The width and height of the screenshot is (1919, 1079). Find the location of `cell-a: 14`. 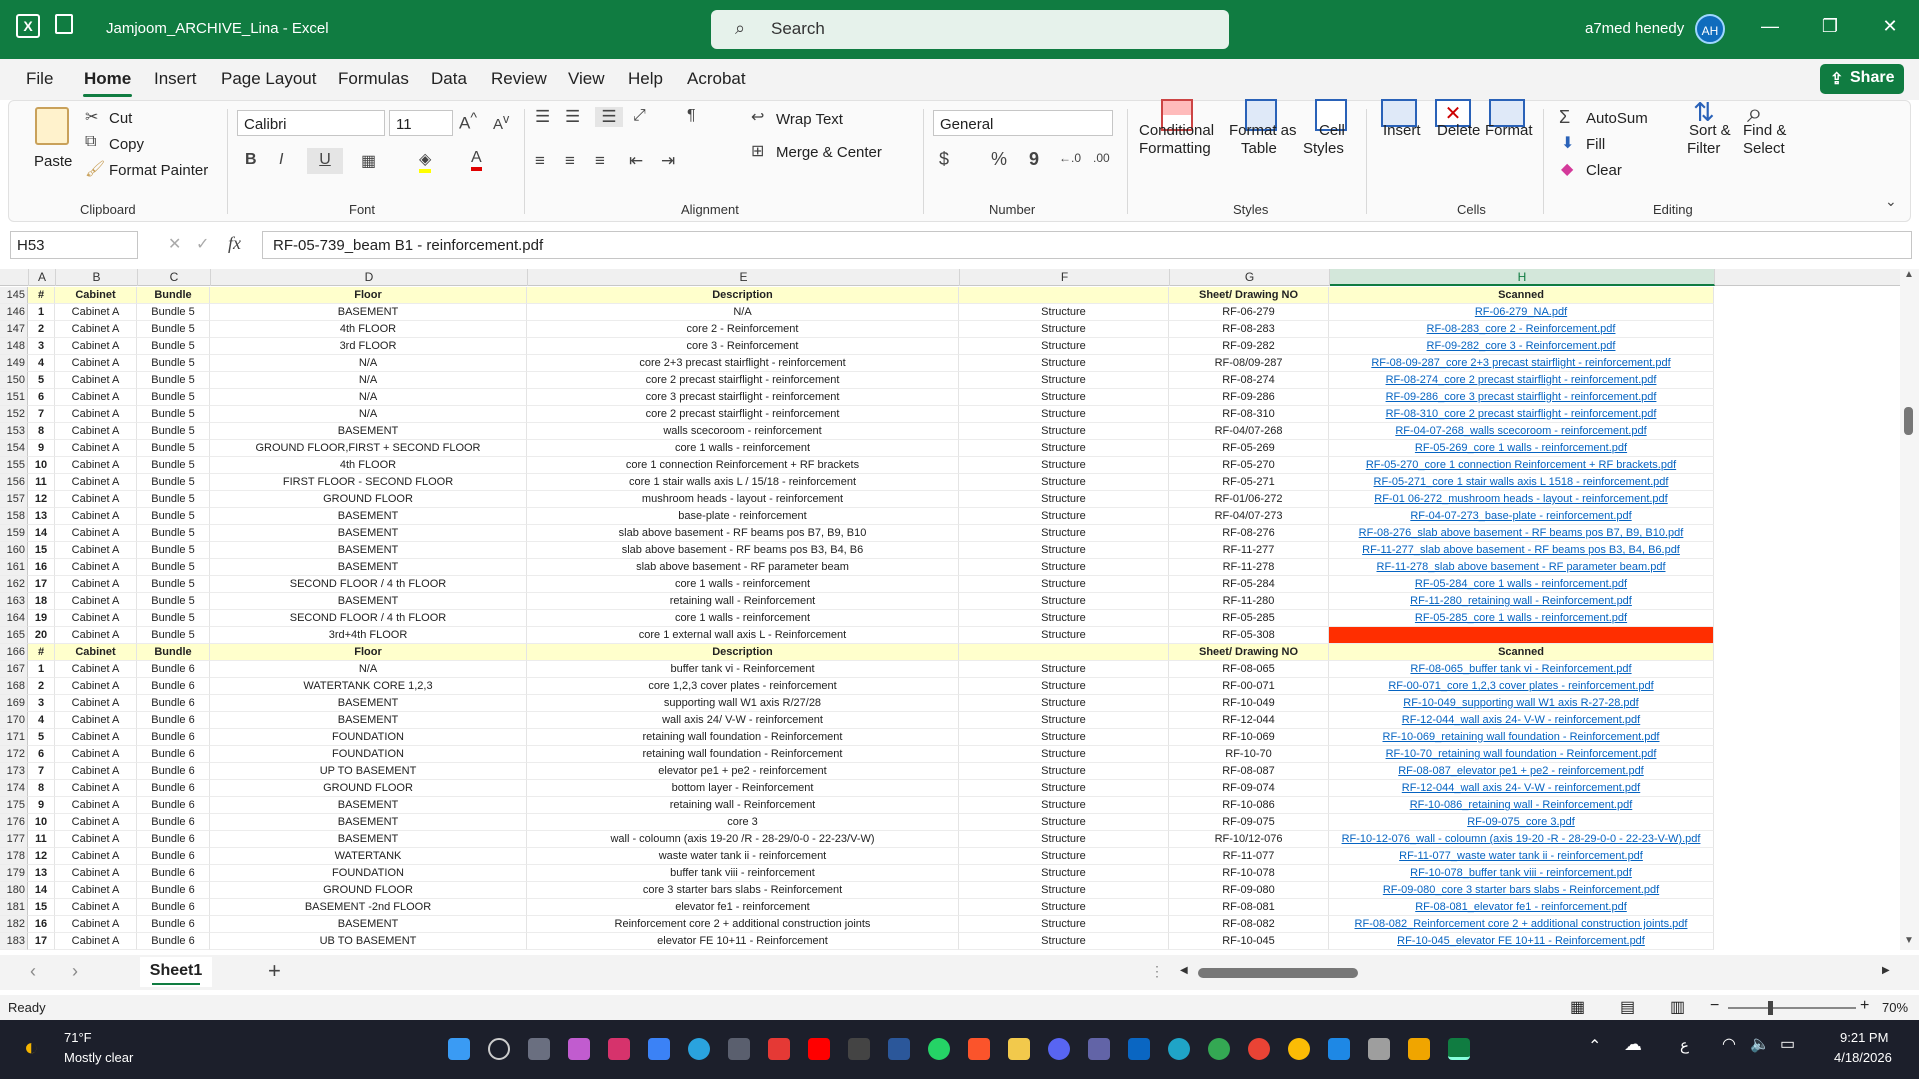

cell-a: 14 is located at coordinates (41, 533).